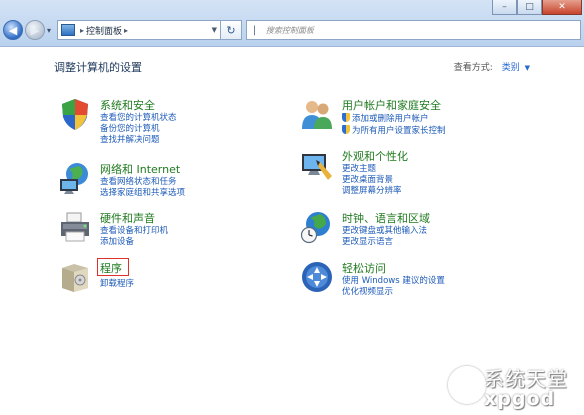 The height and width of the screenshot is (415, 584). I want to click on task-link-text: 添加或删除用户帐户, so click(390, 119).